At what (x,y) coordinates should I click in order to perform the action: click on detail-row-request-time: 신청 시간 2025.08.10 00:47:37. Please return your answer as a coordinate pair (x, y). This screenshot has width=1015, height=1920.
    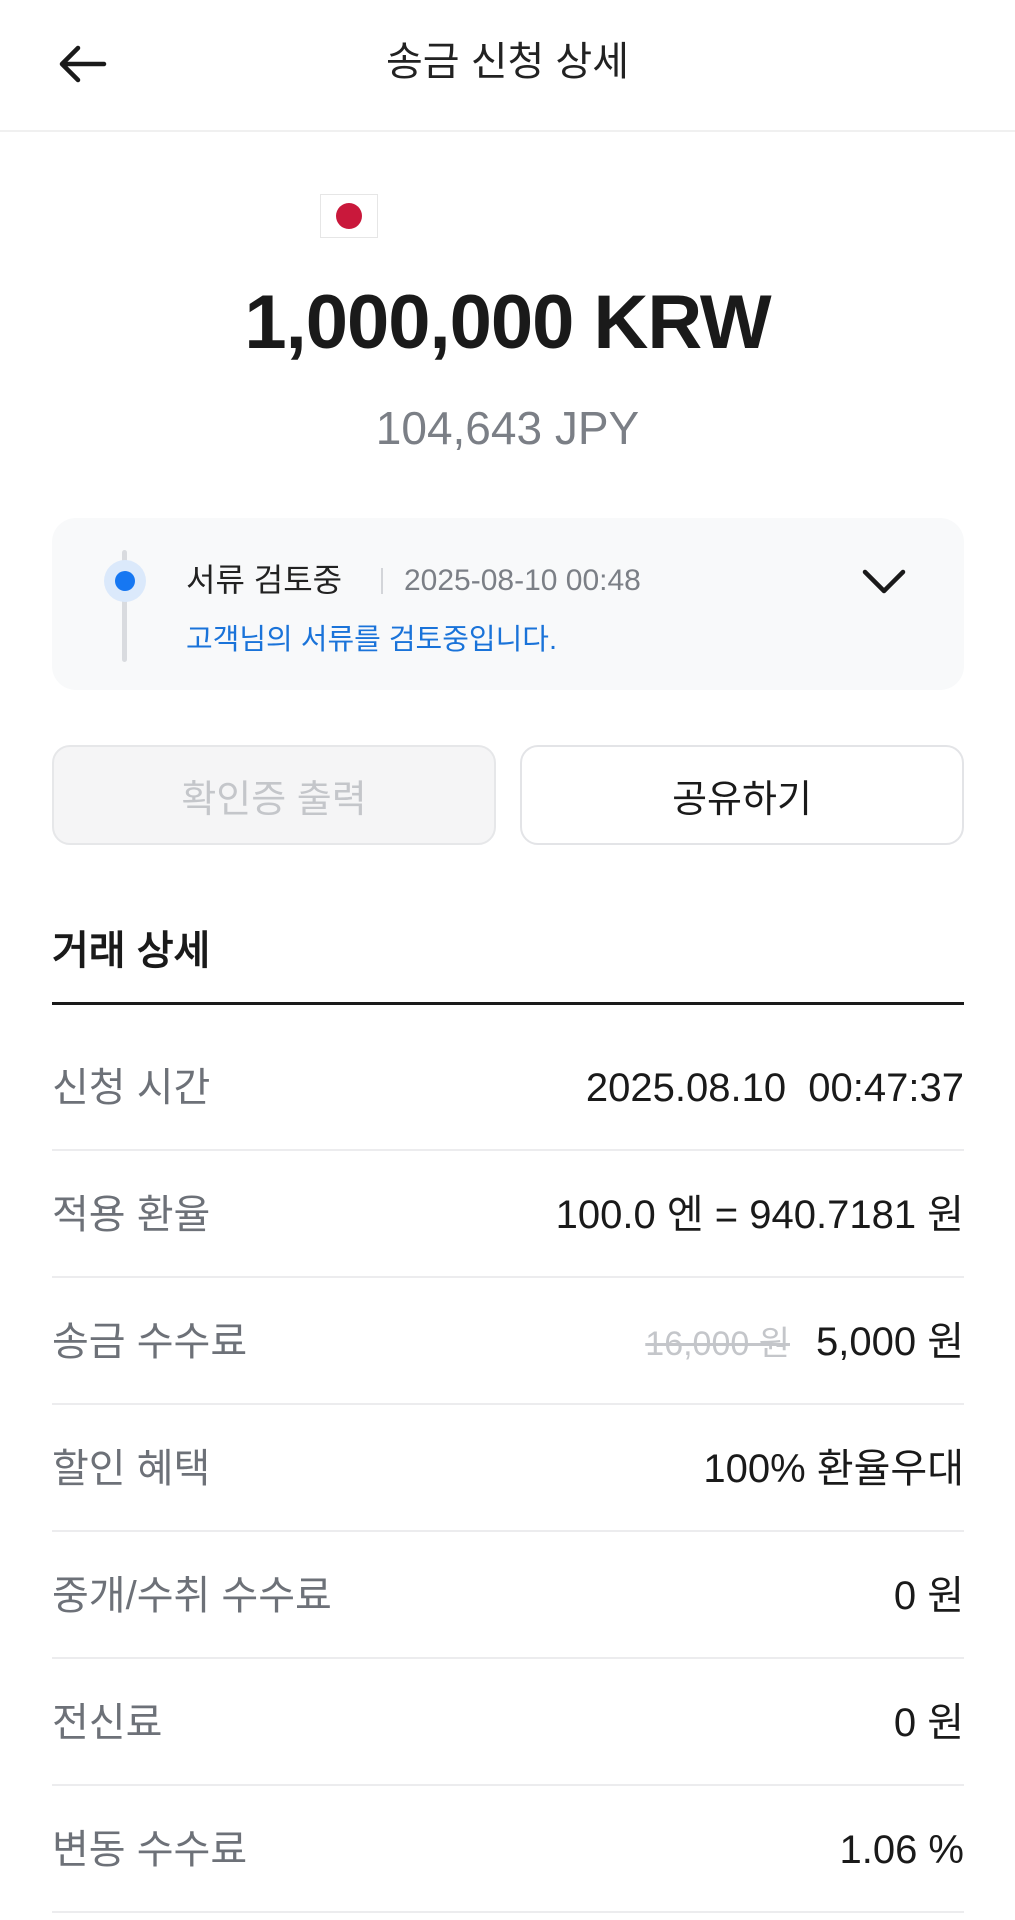
    Looking at the image, I should click on (508, 1087).